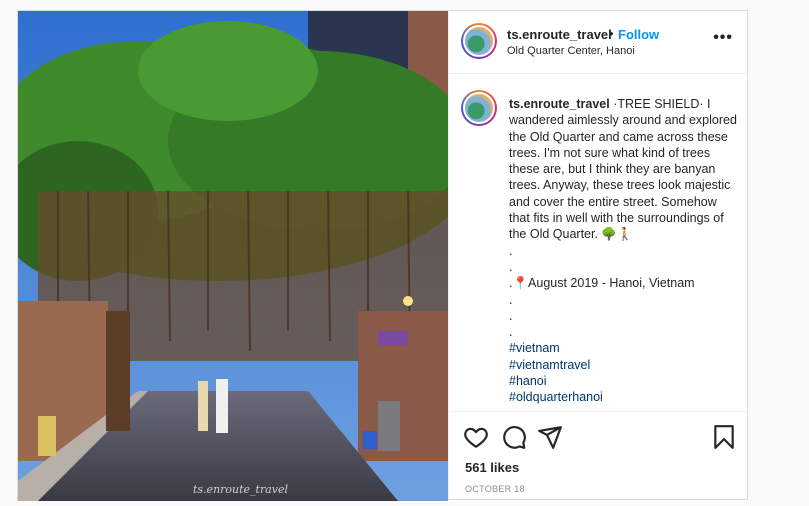  Describe the element at coordinates (724, 437) in the screenshot. I see `bookmark-icon` at that location.